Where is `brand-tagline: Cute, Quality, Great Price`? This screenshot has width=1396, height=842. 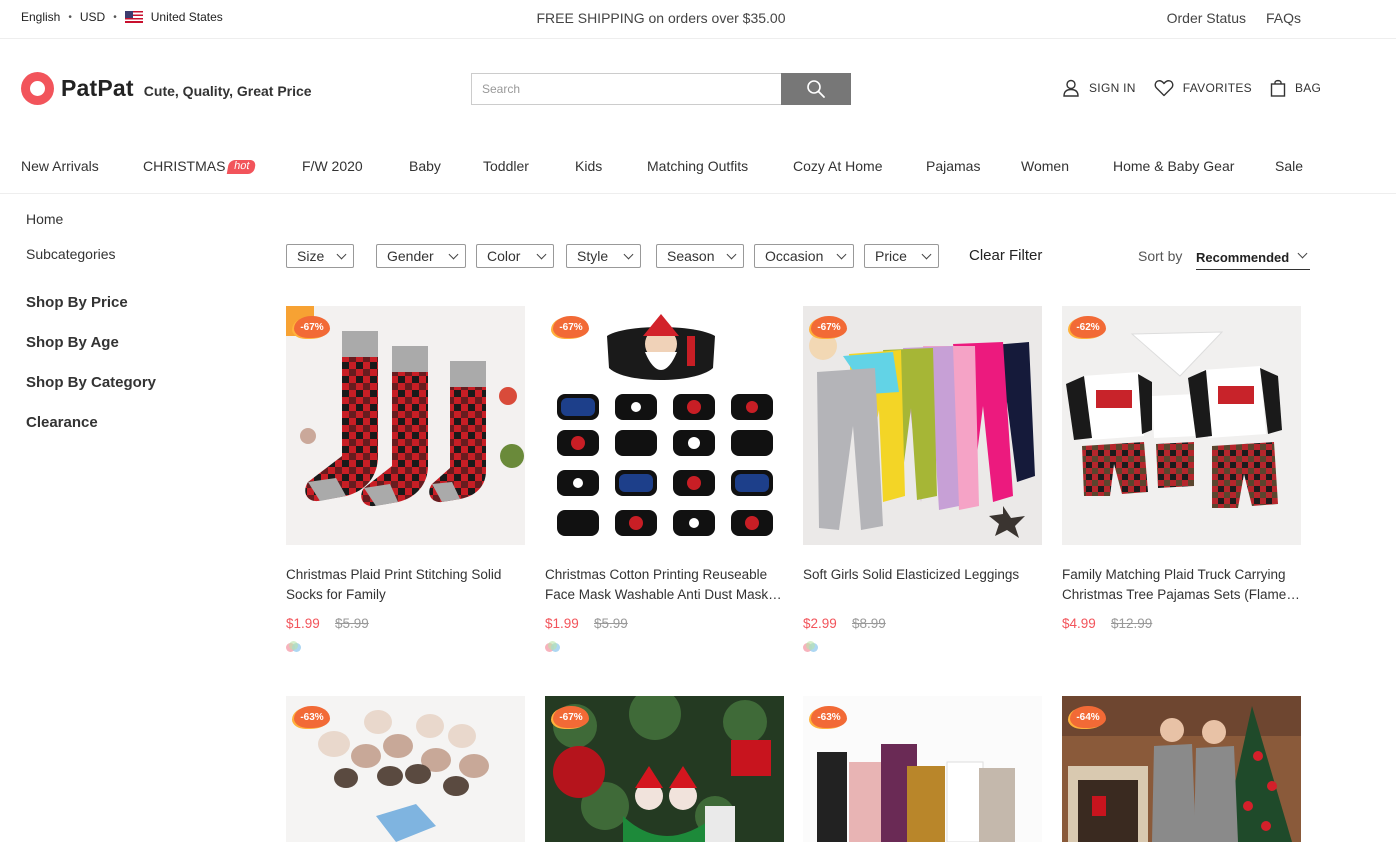 brand-tagline: Cute, Quality, Great Price is located at coordinates (227, 90).